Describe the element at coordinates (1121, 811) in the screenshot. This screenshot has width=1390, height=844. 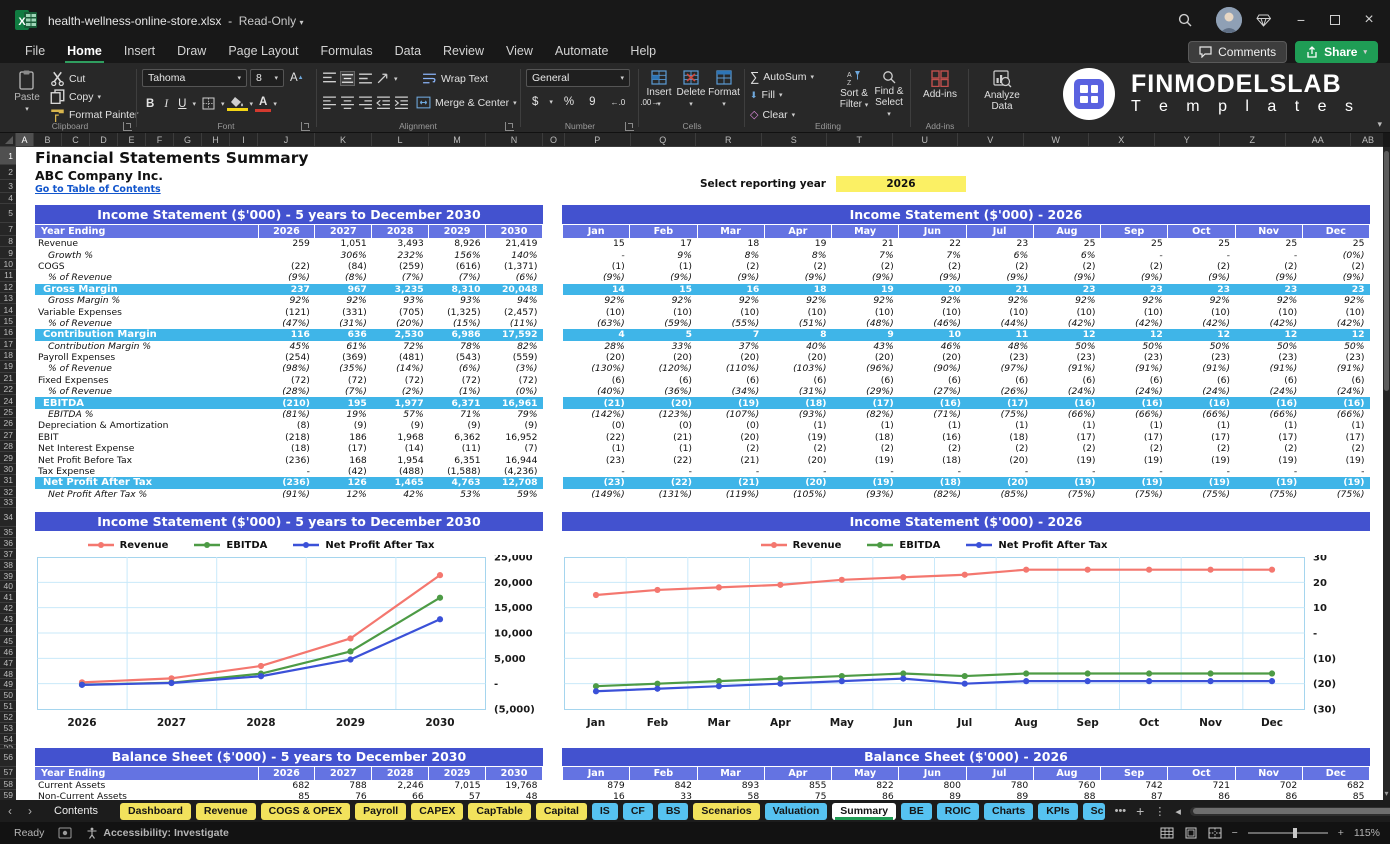
I see `more-tabs-button: •••` at that location.